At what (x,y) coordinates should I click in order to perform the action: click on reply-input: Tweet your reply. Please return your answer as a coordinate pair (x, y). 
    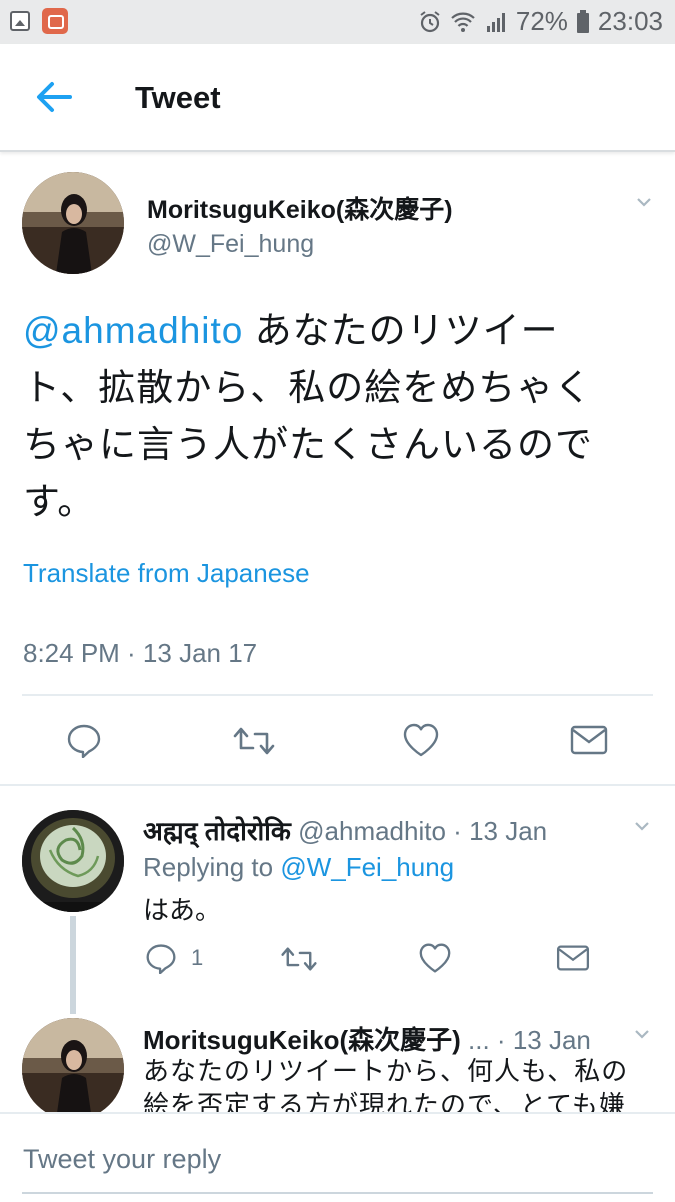
    Looking at the image, I should click on (122, 1159).